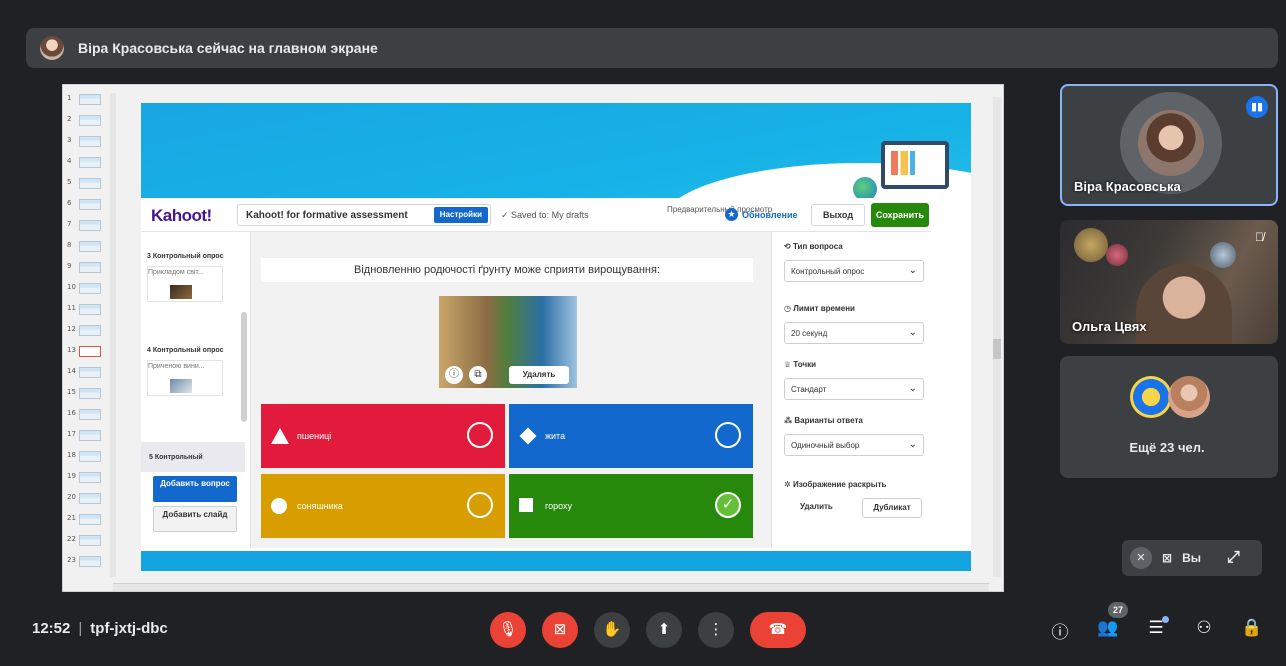 The width and height of the screenshot is (1286, 666). I want to click on slide-thumb: 4, so click(87, 163).